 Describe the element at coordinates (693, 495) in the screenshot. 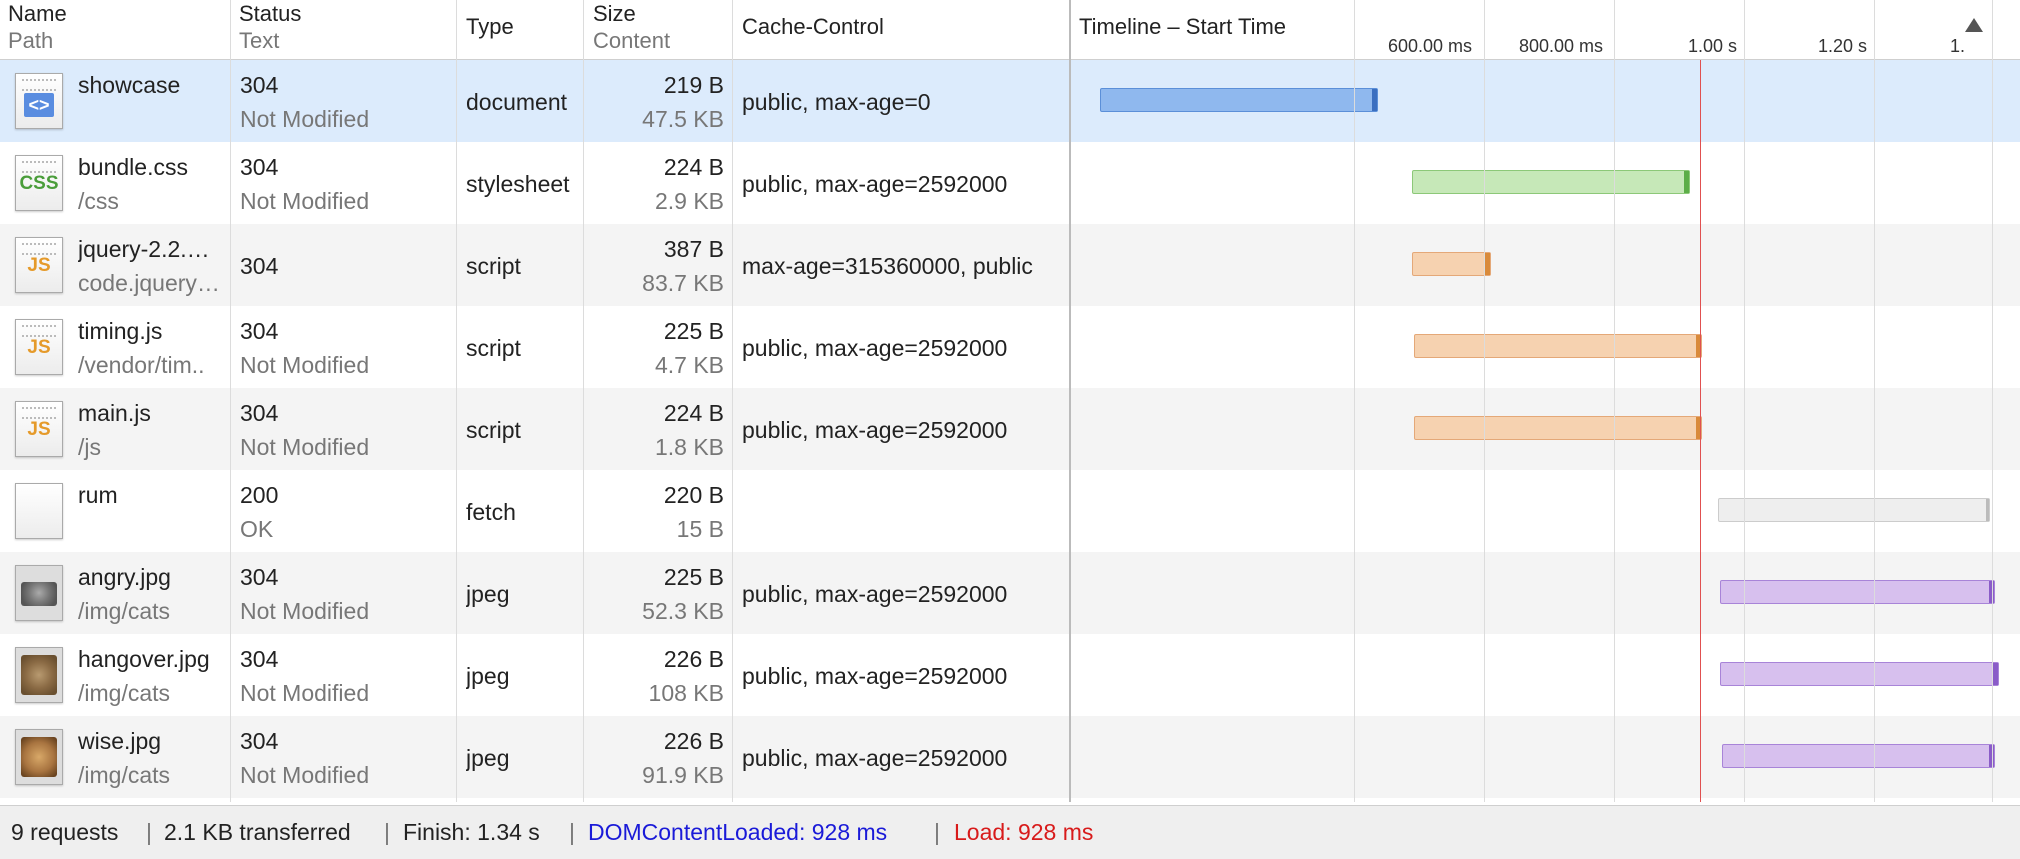

I see `transfer-size: 220 B` at that location.